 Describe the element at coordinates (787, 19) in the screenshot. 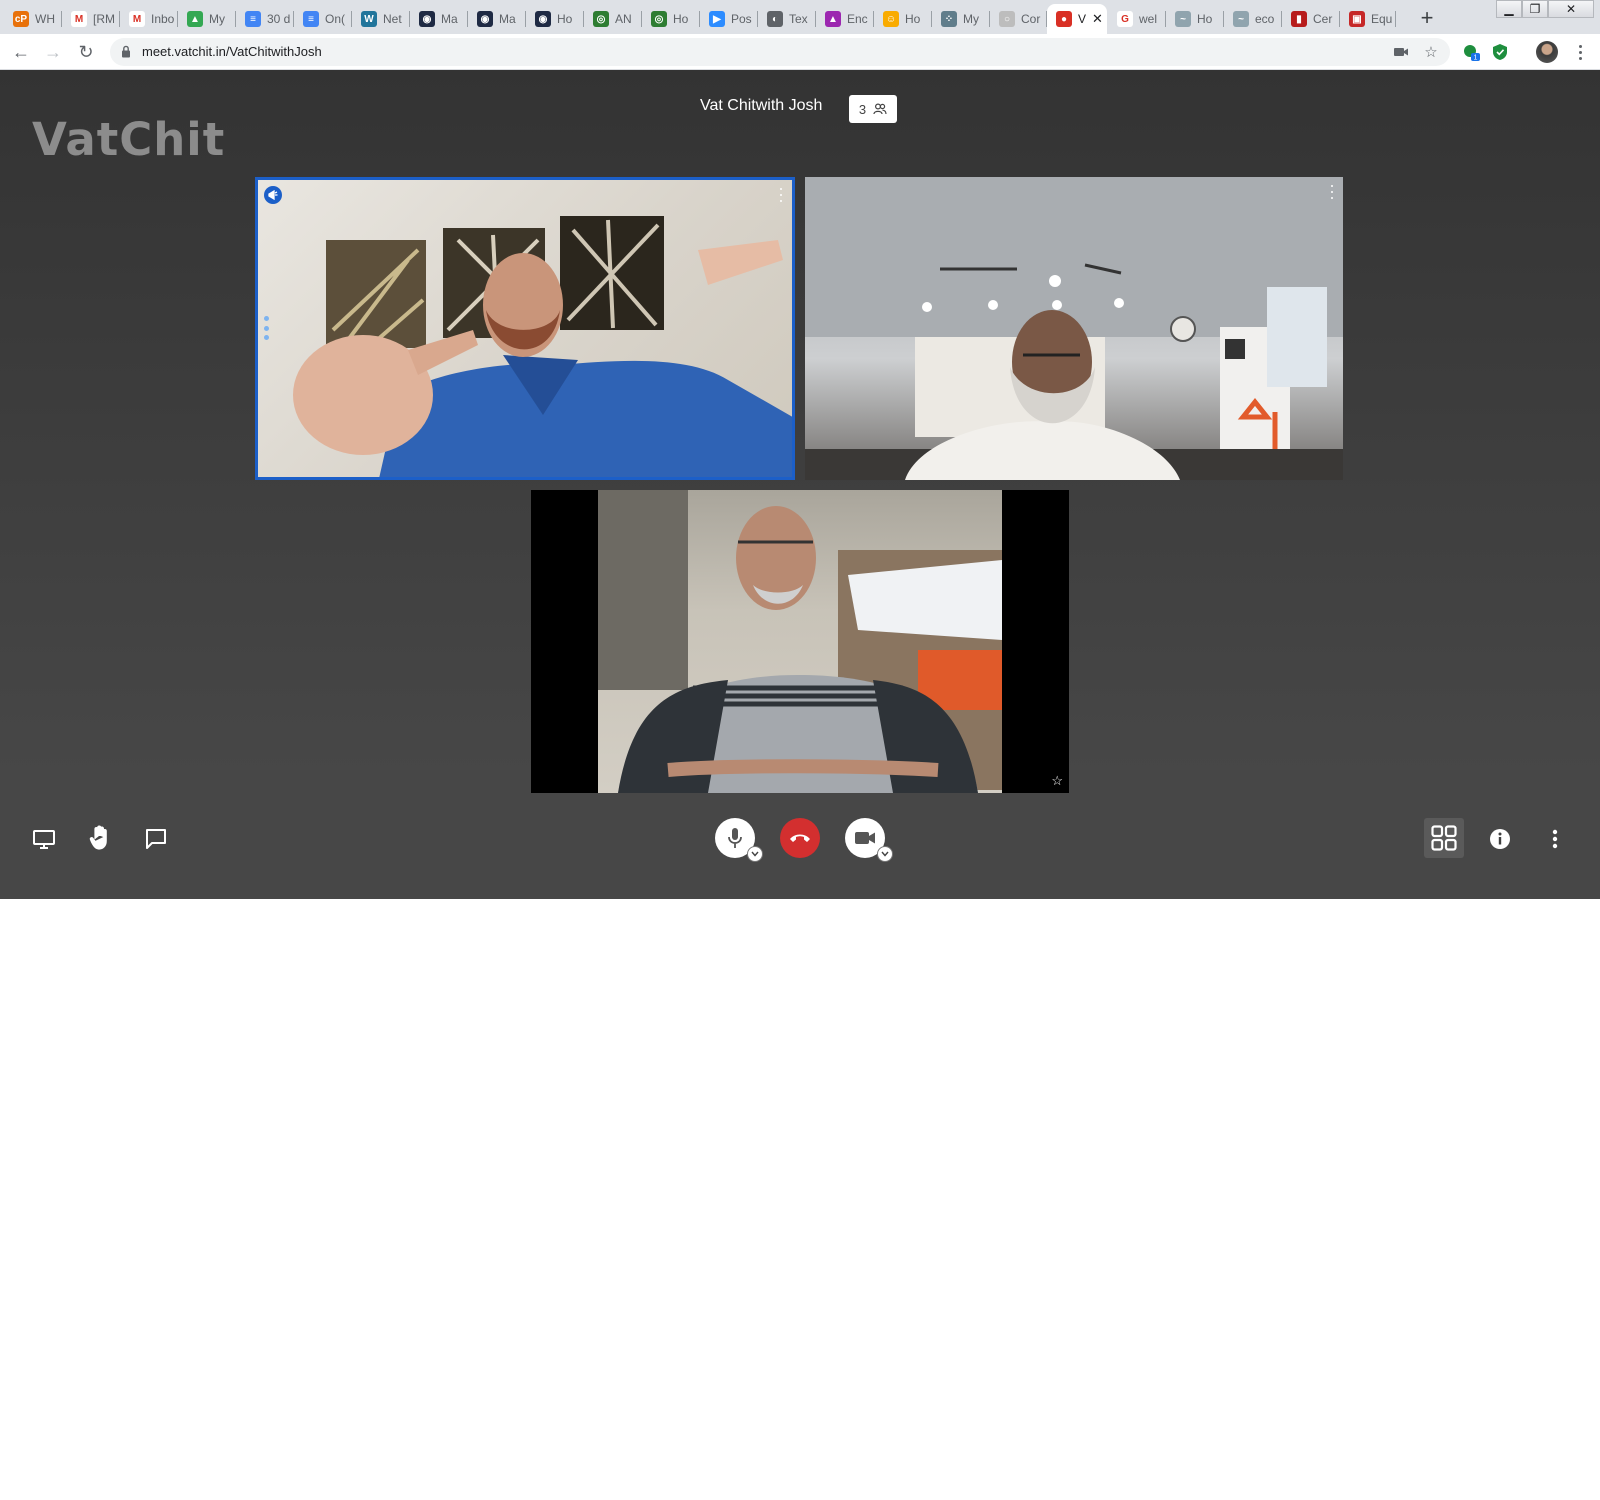

I see `browser-tab: ◐ Tex` at that location.